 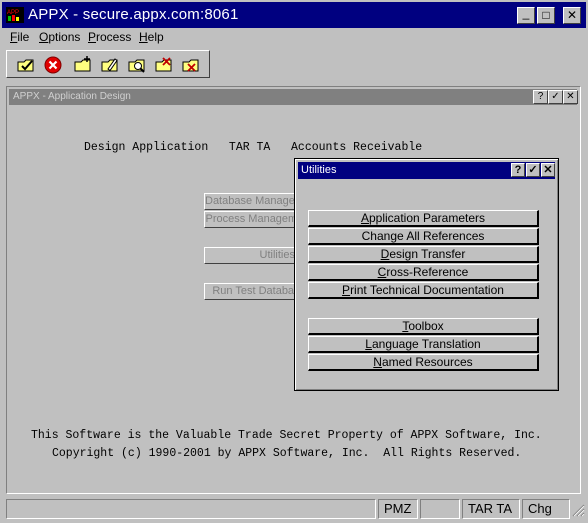 I want to click on change-all-references-button: Change All References, so click(x=423, y=236).